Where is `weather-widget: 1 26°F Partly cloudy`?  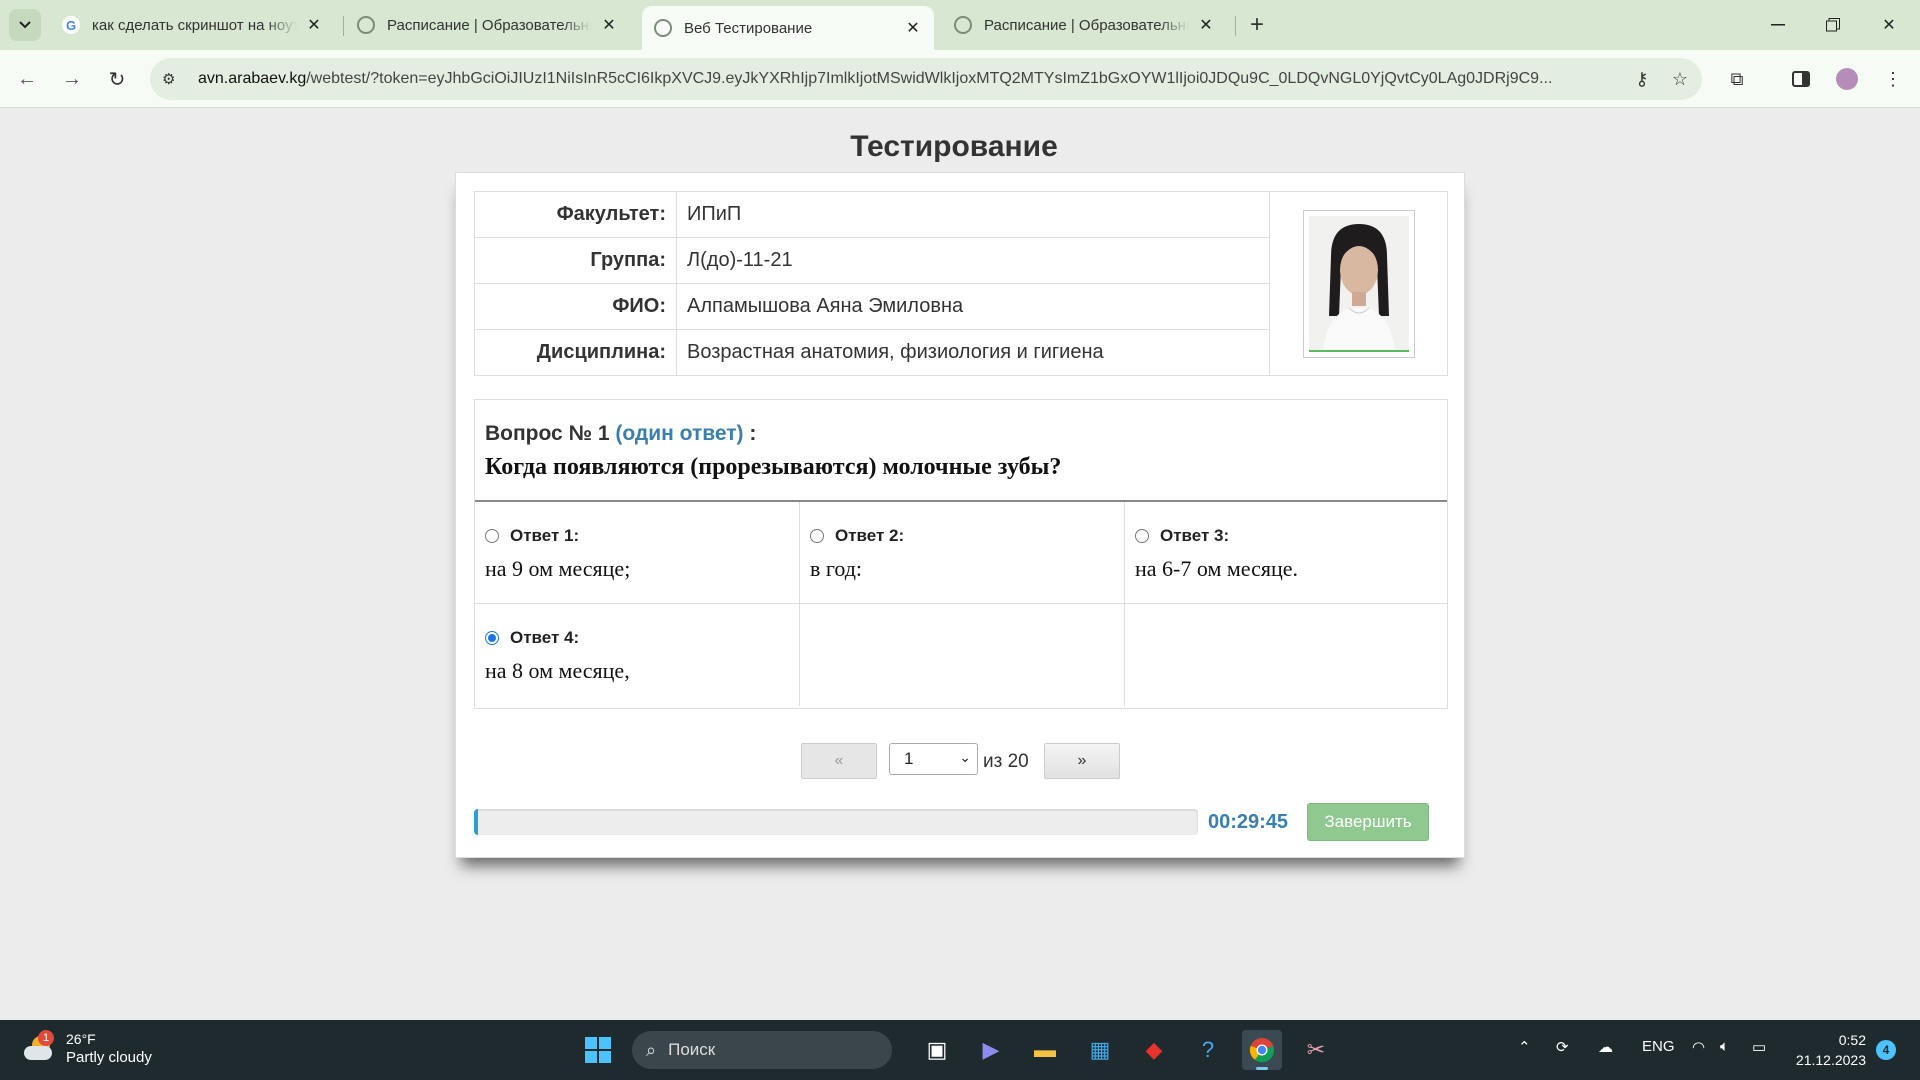
weather-widget: 1 26°F Partly cloudy is located at coordinates (87, 1049).